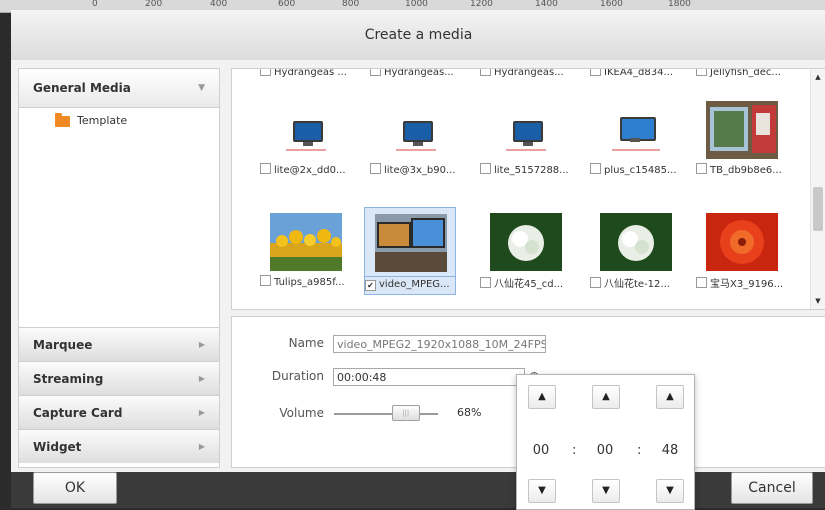 The image size is (825, 510). I want to click on ruler-tick: 0, so click(95, 4).